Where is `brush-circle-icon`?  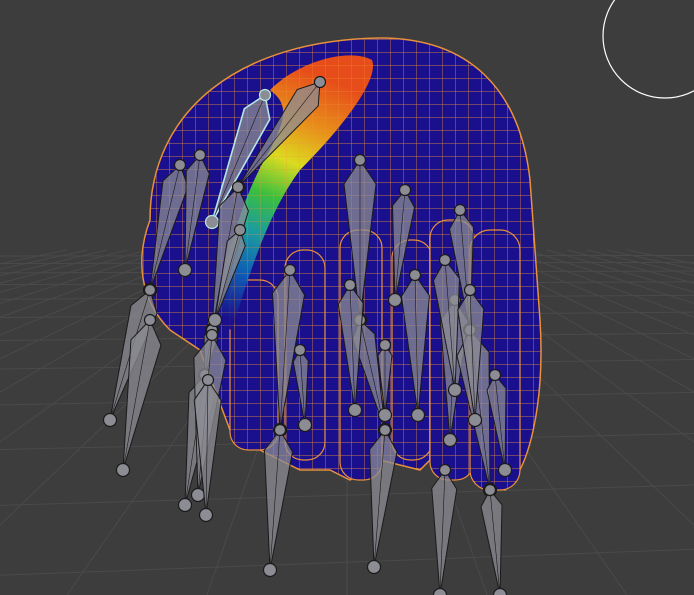 brush-circle-icon is located at coordinates (648, 49).